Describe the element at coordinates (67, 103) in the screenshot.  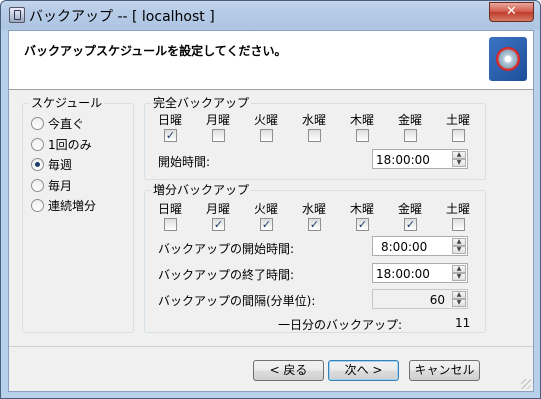
I see `schedule-legend: スケジュール` at that location.